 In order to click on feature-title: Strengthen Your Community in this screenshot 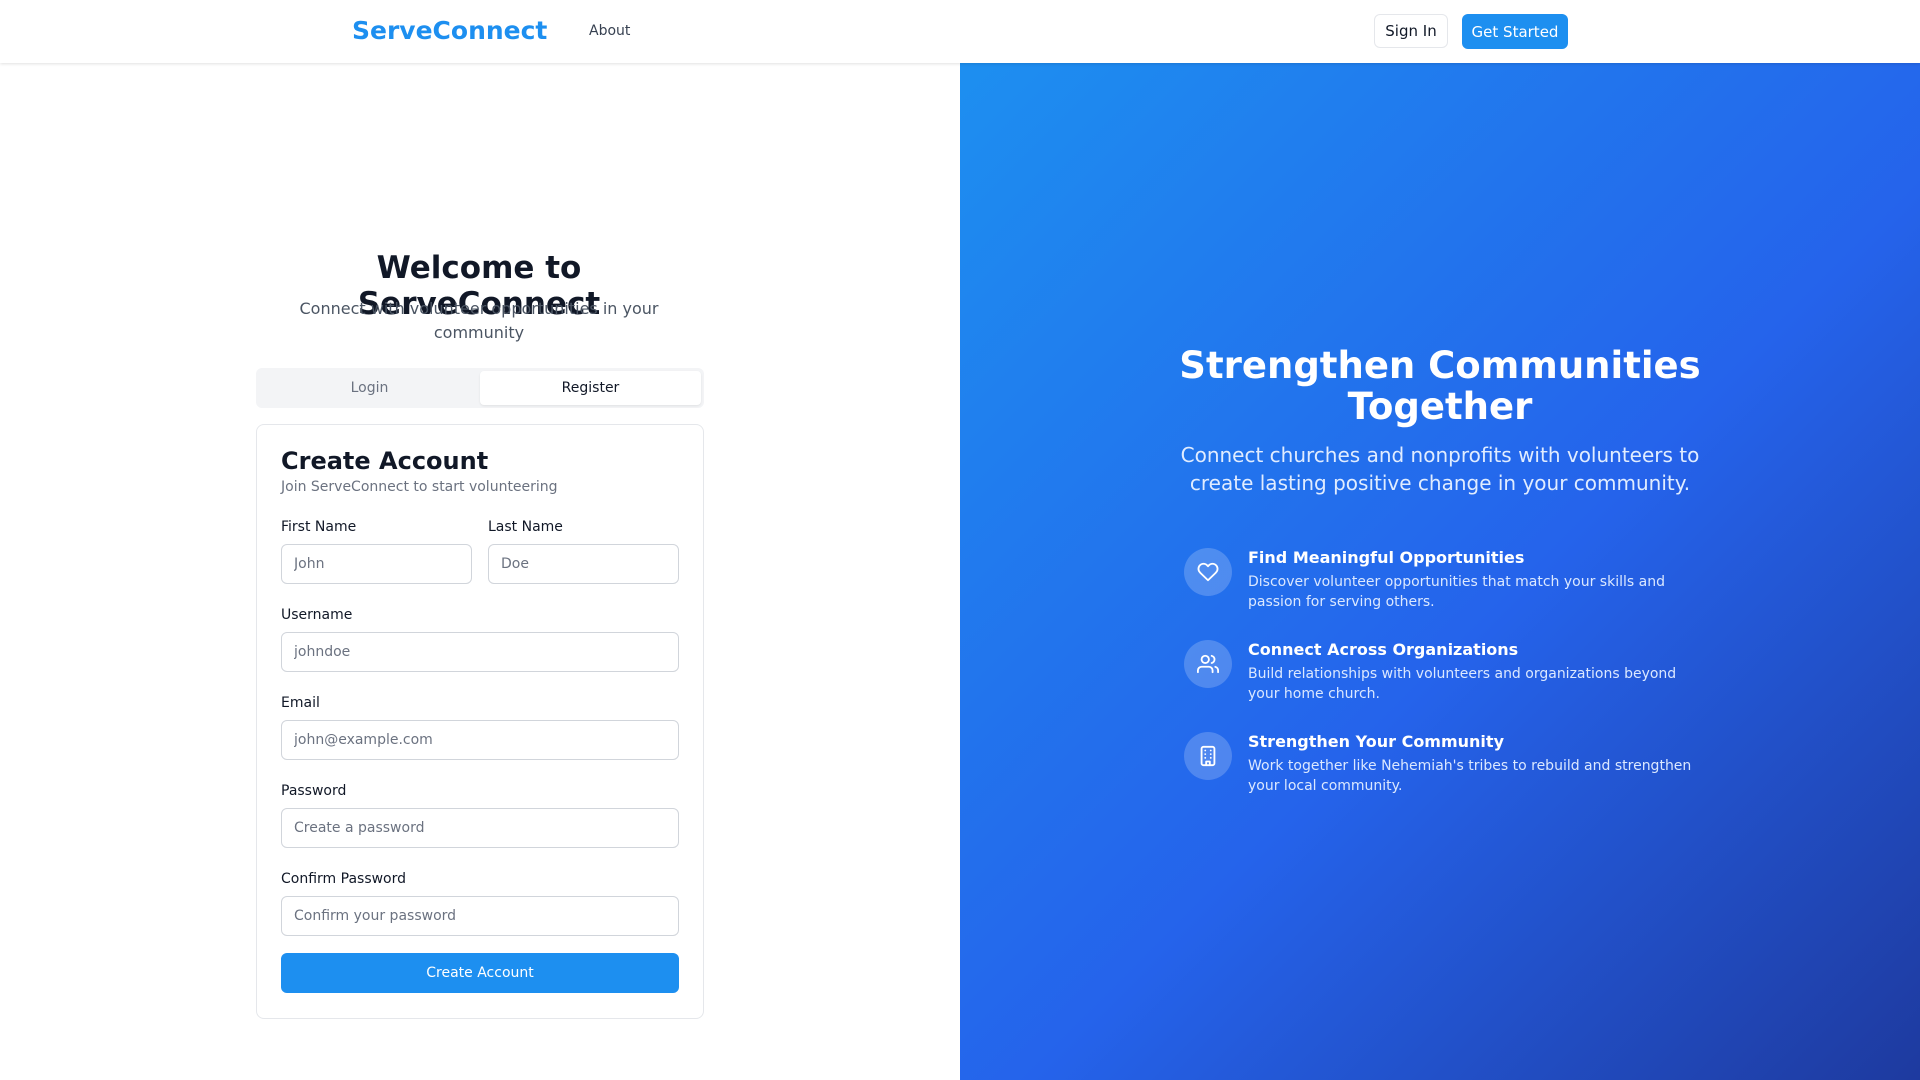, I will do `click(1376, 741)`.